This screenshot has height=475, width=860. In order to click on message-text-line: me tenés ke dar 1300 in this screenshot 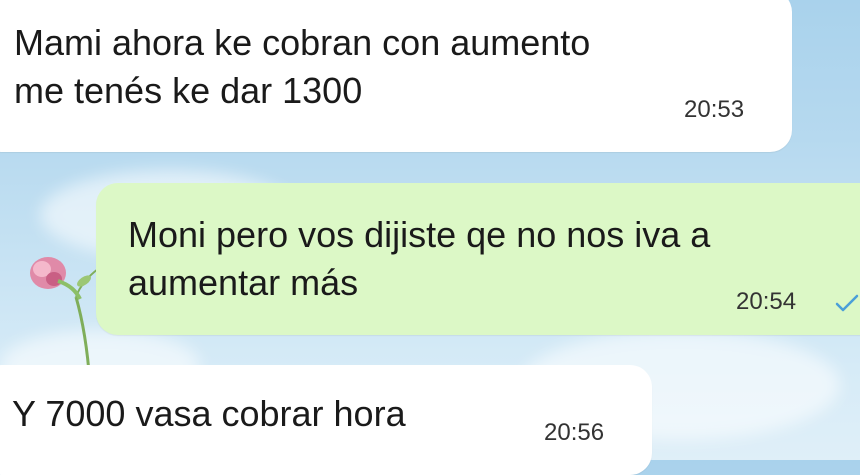, I will do `click(188, 90)`.